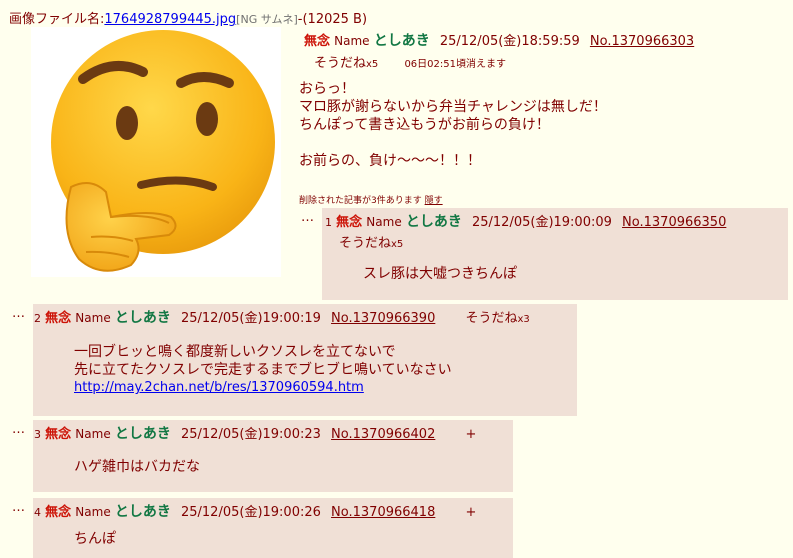  What do you see at coordinates (455, 64) in the screenshot?
I see `op-expire-time: 06日02:51頃消えます` at bounding box center [455, 64].